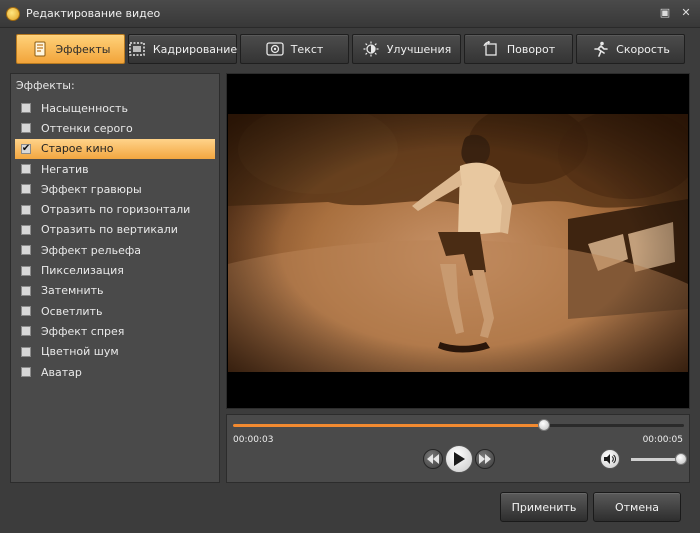 This screenshot has width=700, height=533. I want to click on effect-item: Эффект гравюры, so click(115, 189).